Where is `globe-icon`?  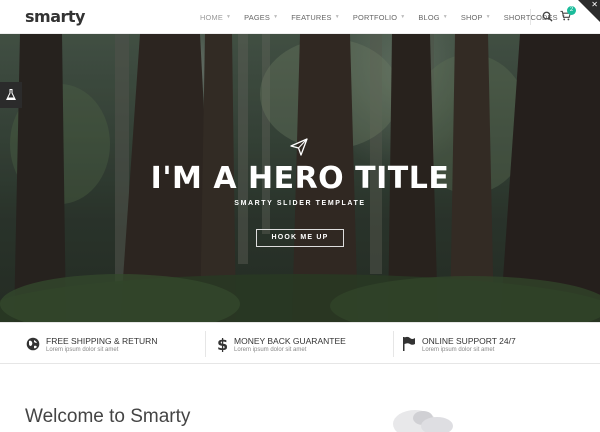 globe-icon is located at coordinates (33, 344).